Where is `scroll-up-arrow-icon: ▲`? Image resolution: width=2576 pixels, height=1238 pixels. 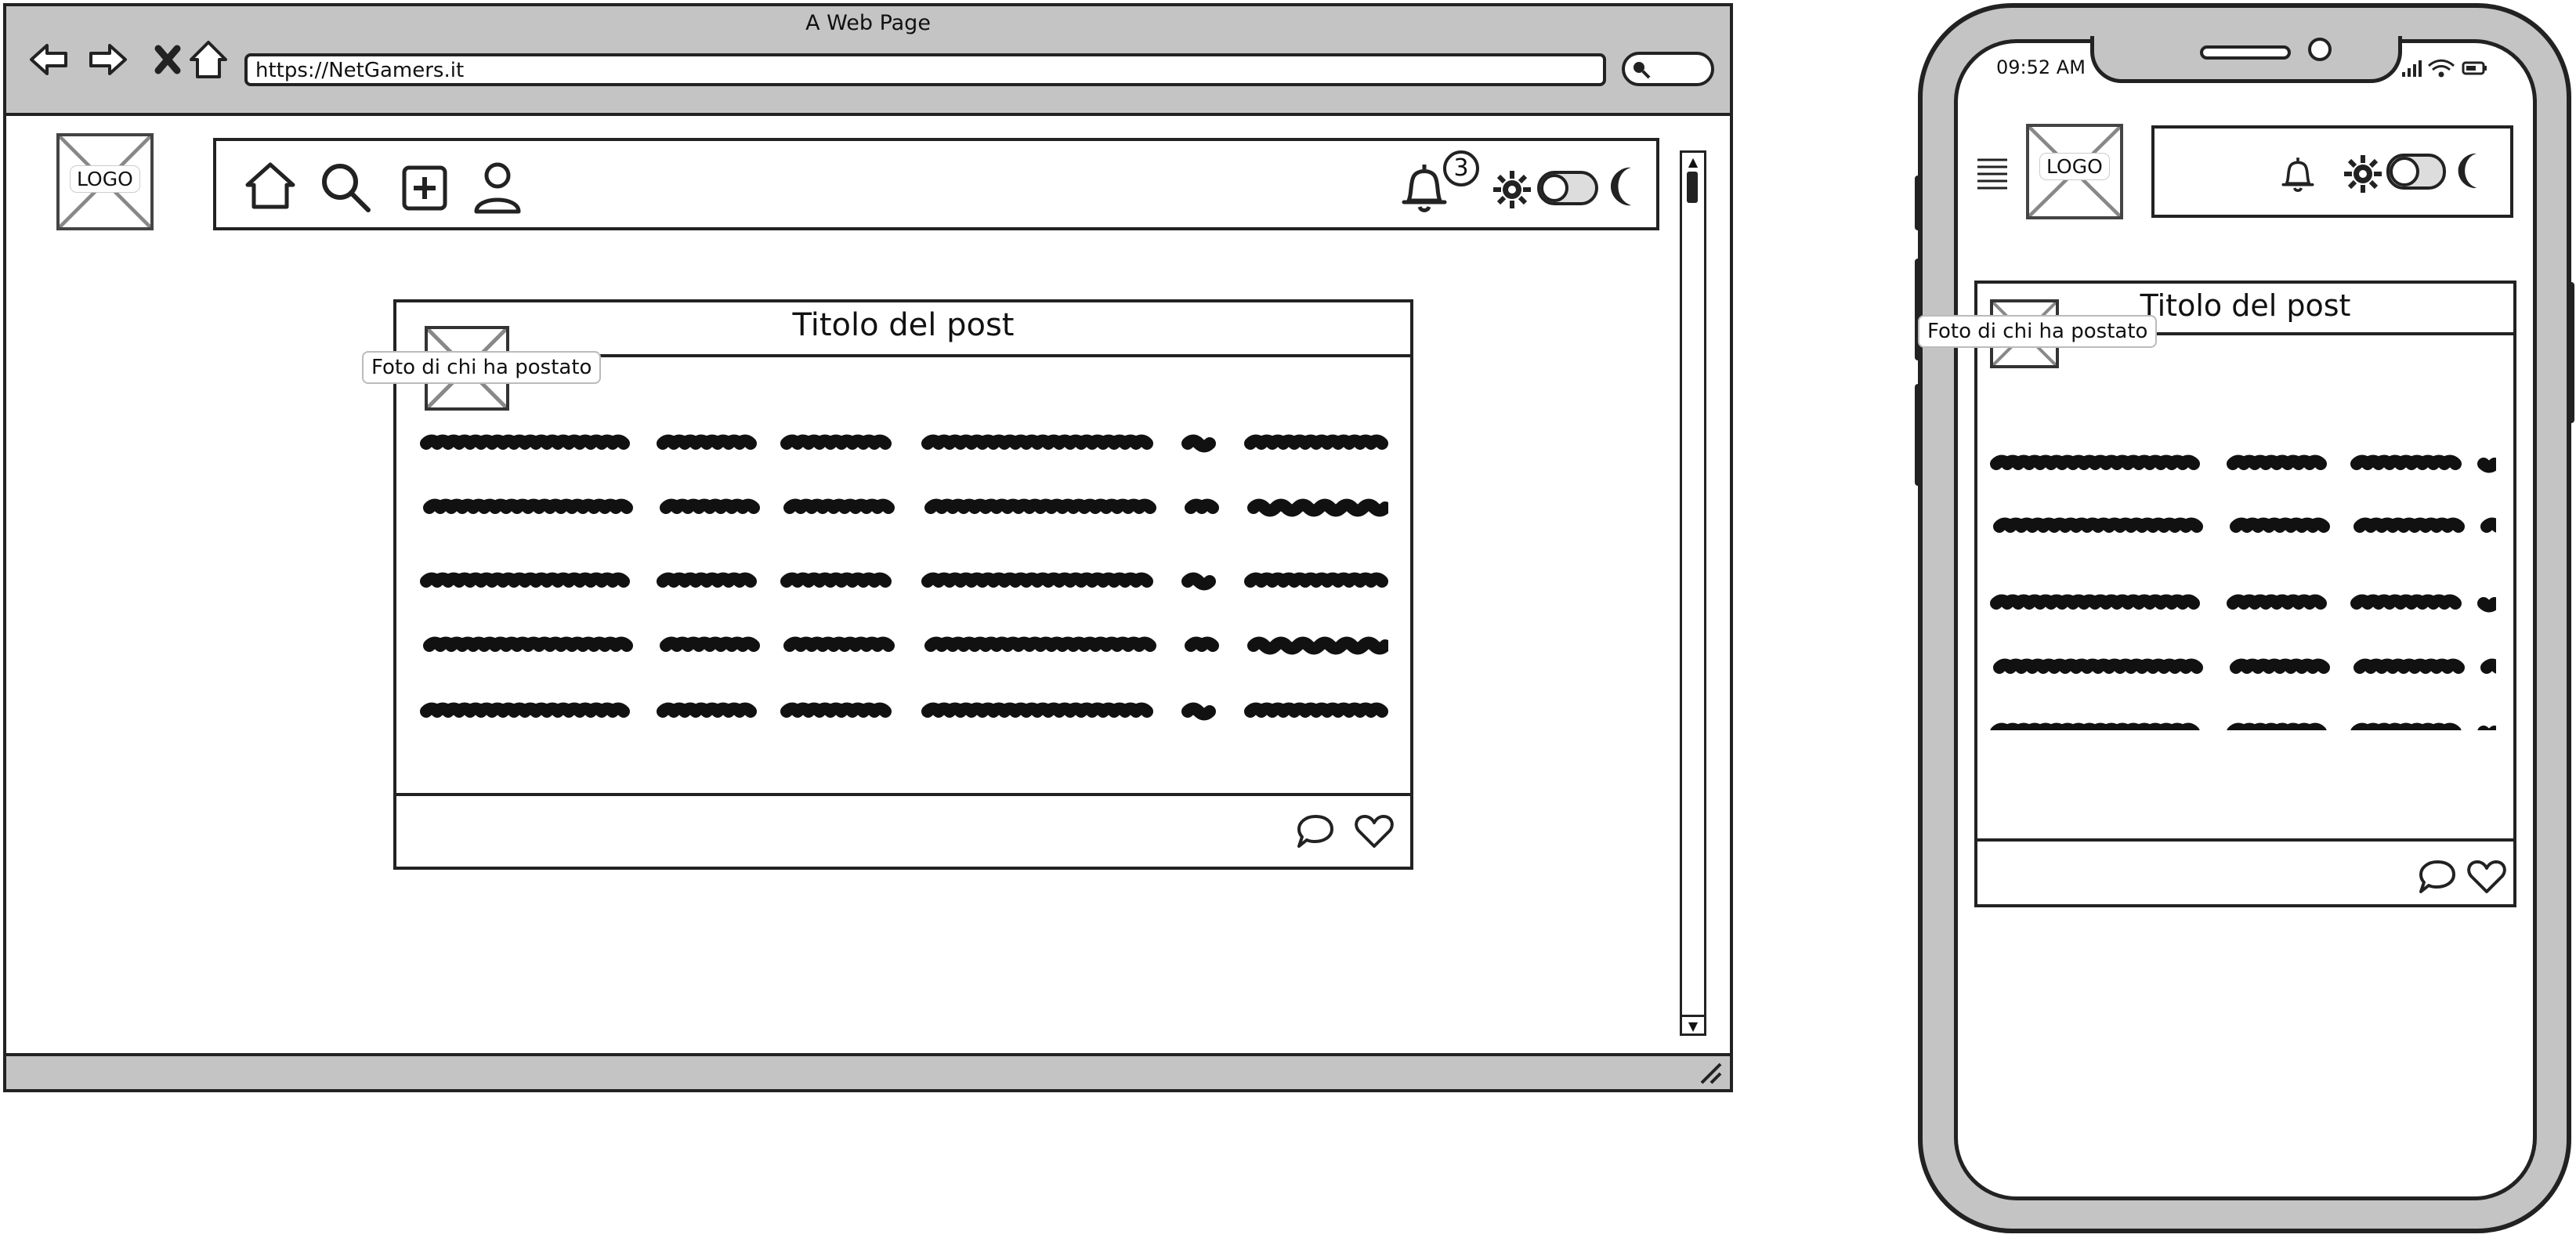
scroll-up-arrow-icon: ▲ is located at coordinates (1693, 162).